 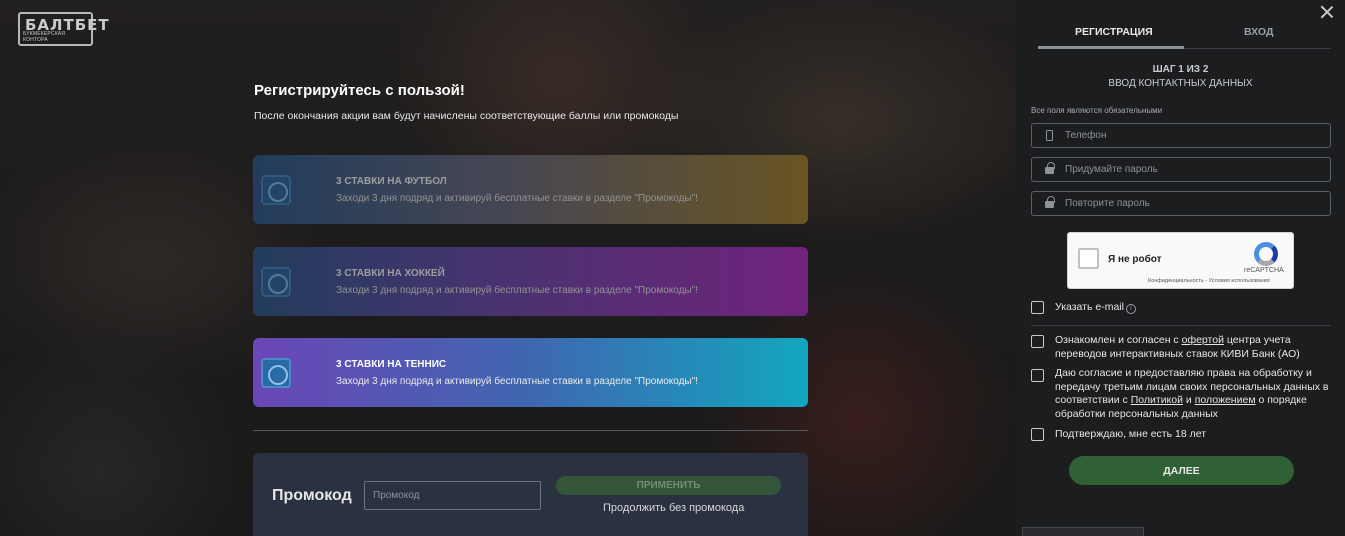 I want to click on page-headline: Регистрируйтесь с пользой!, so click(x=359, y=90).